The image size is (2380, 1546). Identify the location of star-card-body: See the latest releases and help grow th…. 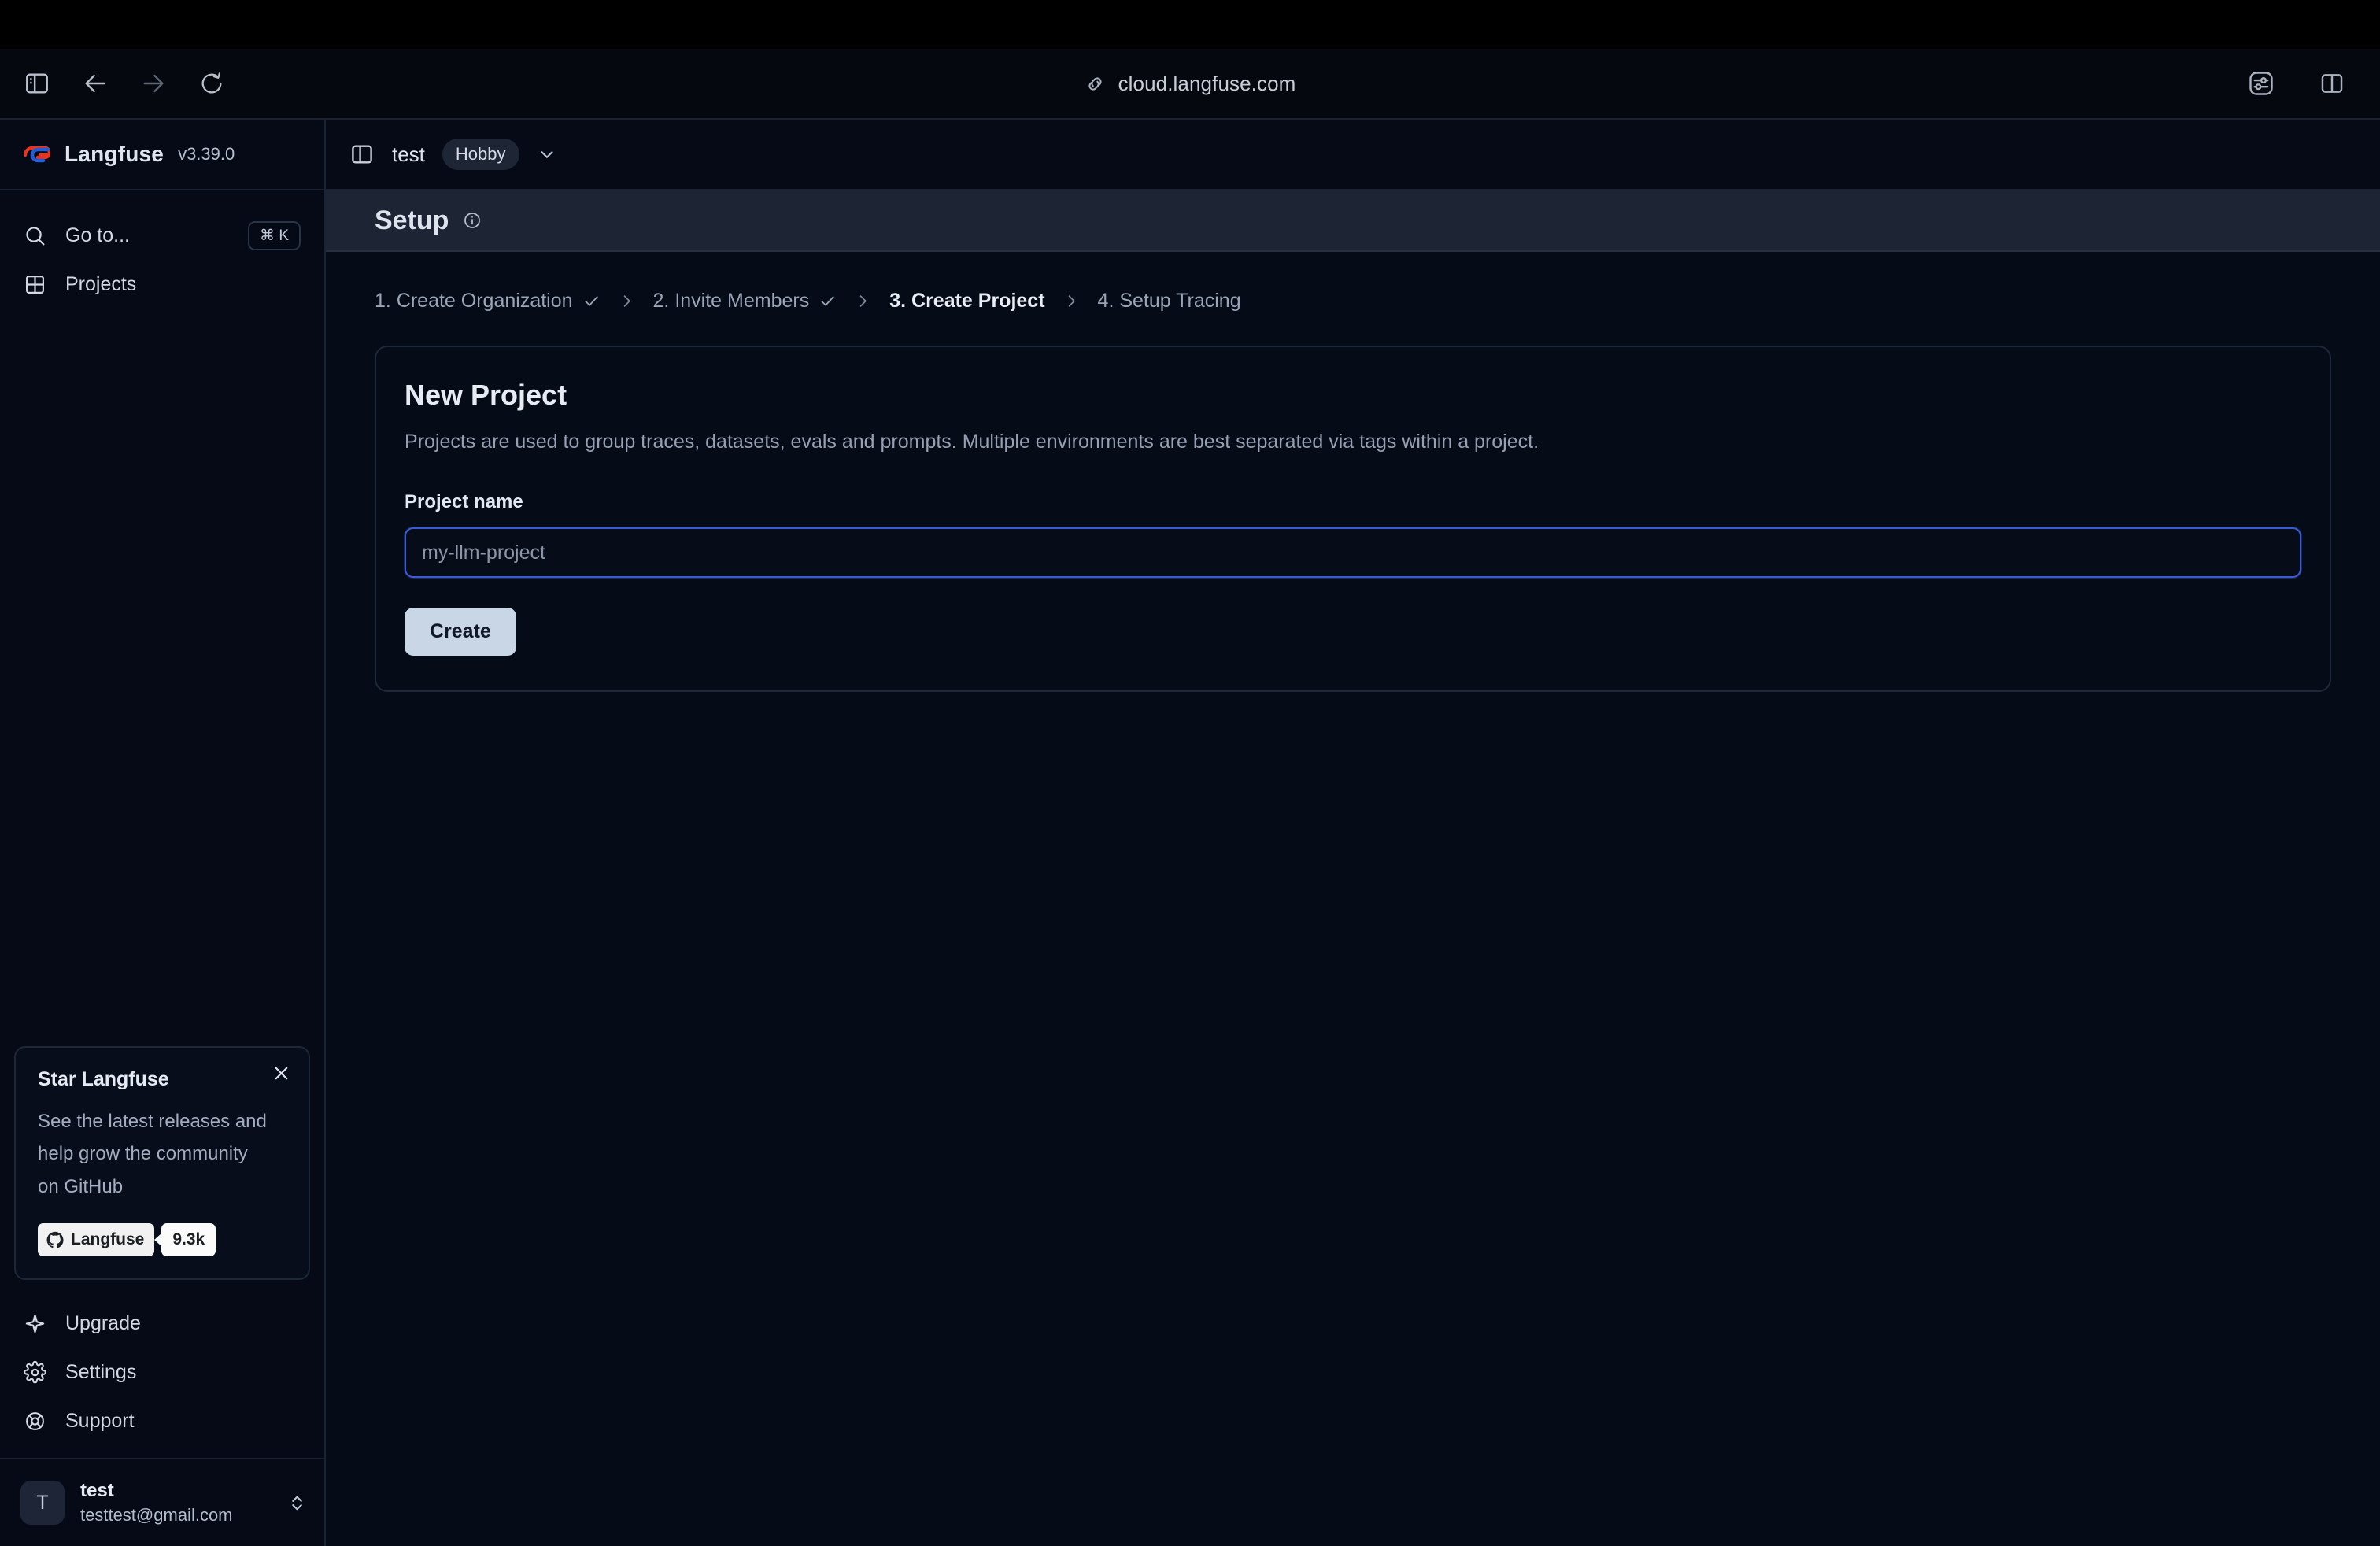
(152, 1154).